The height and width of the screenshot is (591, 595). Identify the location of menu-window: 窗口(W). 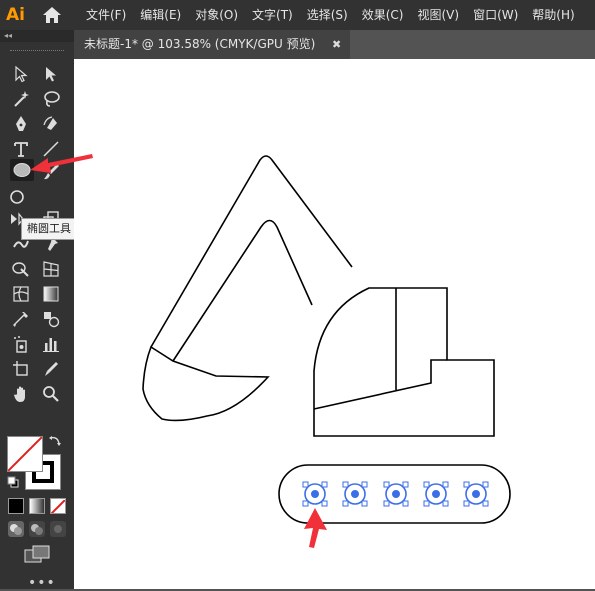
(495, 15).